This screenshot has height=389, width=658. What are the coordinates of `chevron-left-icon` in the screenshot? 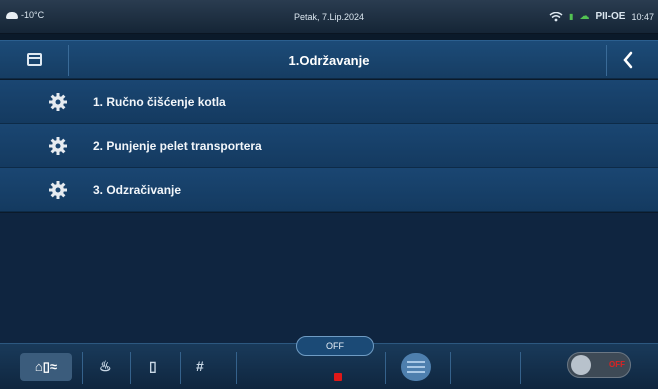 It's located at (628, 60).